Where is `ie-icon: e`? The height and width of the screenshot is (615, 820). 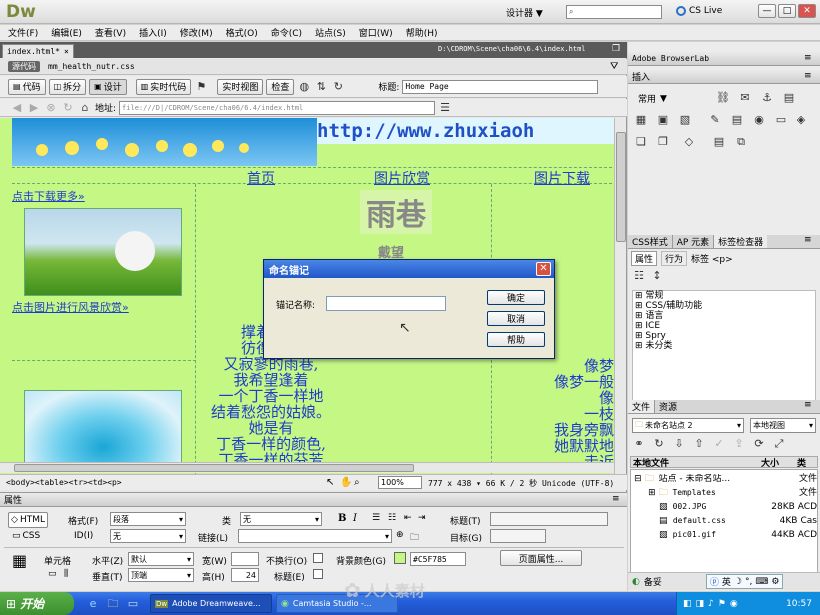
ie-icon: e is located at coordinates (93, 603).